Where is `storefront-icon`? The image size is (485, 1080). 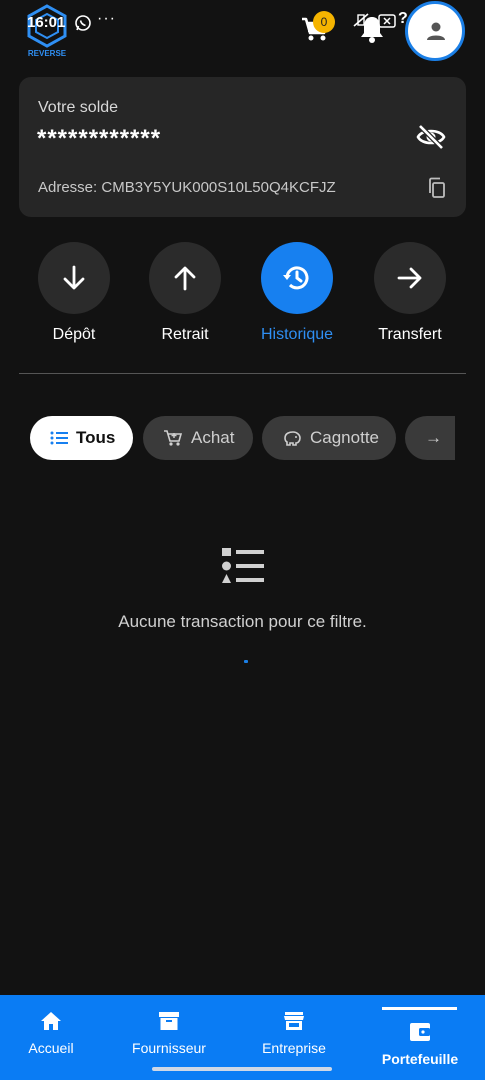 storefront-icon is located at coordinates (294, 1021).